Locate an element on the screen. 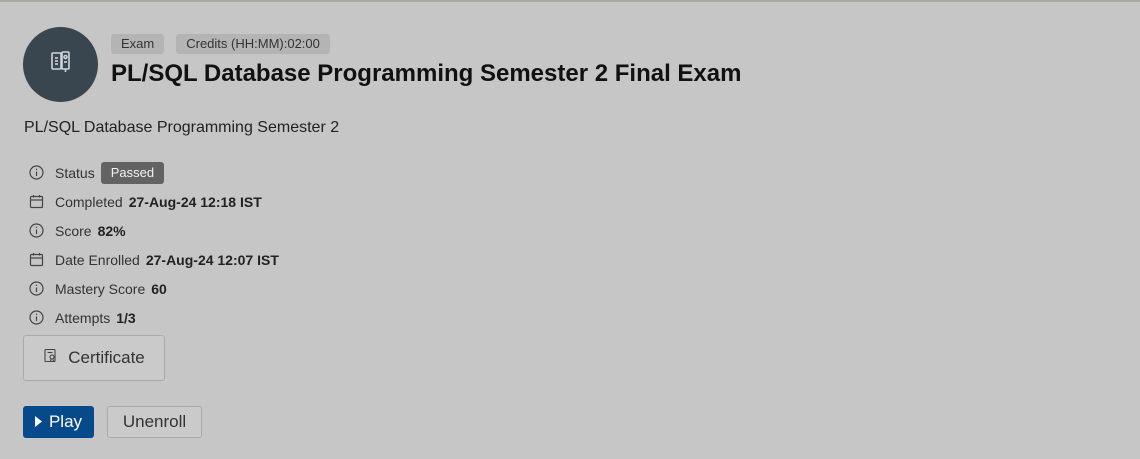 This screenshot has height=459, width=1140. course-avatar is located at coordinates (60, 64).